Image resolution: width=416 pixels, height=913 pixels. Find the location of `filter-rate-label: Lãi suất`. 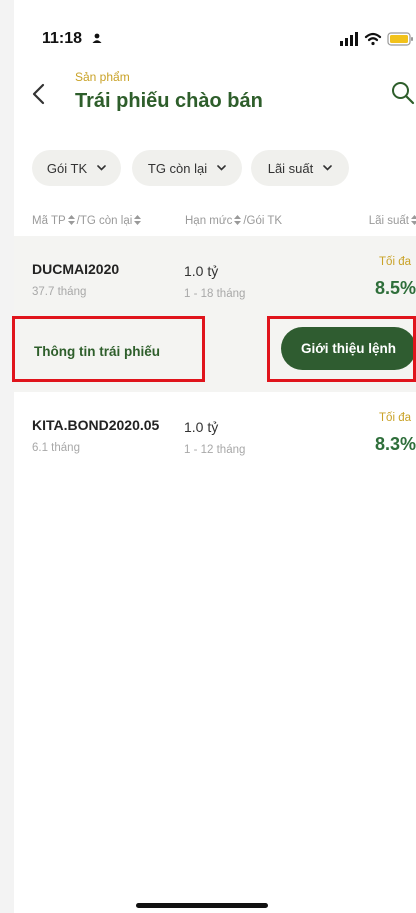

filter-rate-label: Lãi suất is located at coordinates (290, 168).